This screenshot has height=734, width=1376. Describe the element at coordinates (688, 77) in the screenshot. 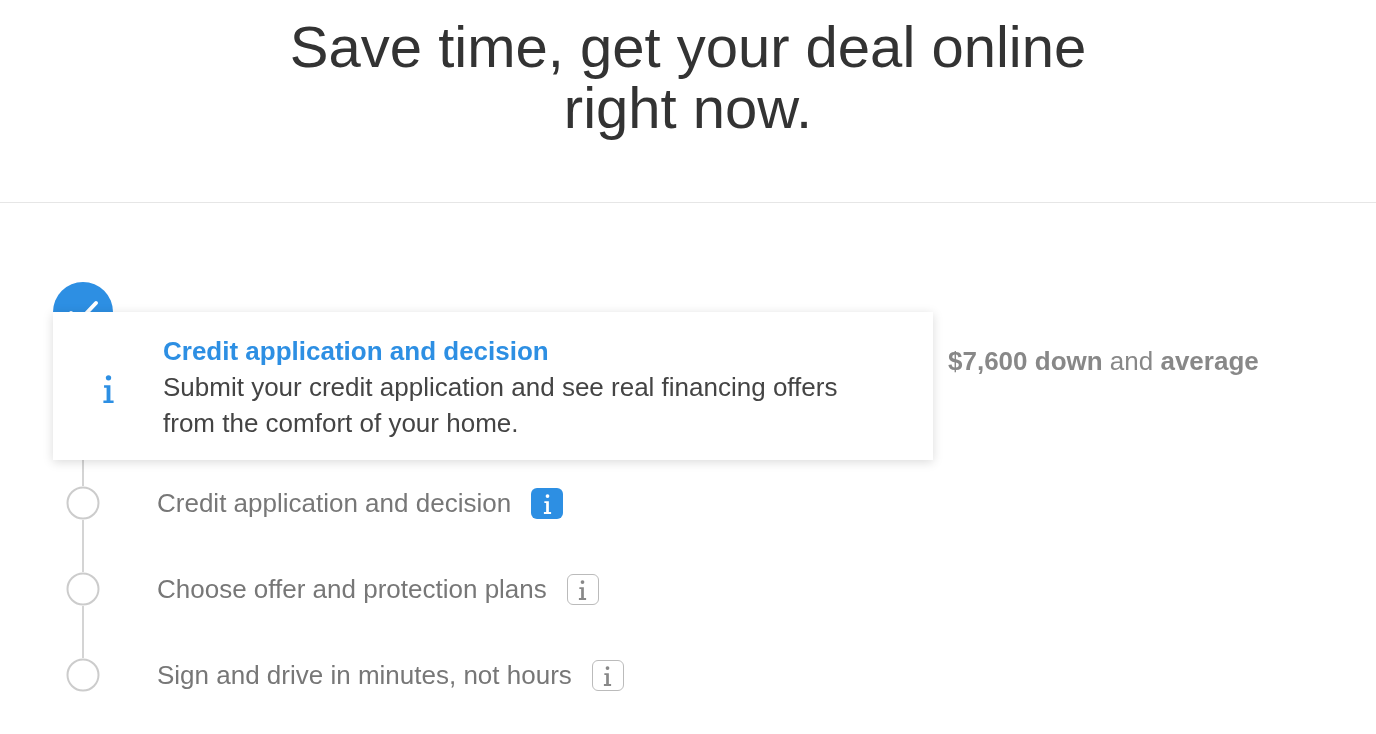

I see `page-heading: Save time, get your deal online right now.` at that location.